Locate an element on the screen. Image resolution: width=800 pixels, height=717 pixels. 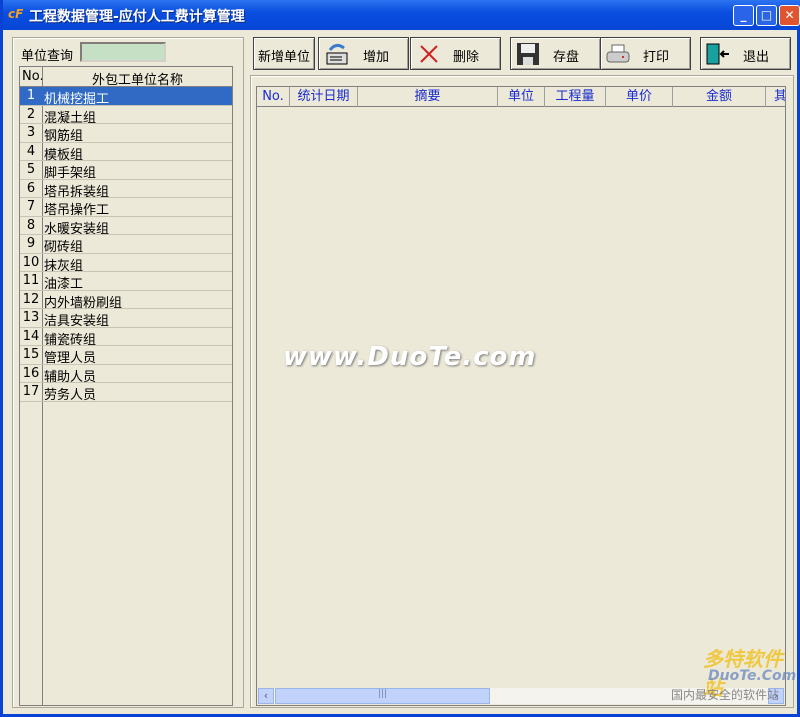
row-name: 洁具安装组 is located at coordinates (77, 321).